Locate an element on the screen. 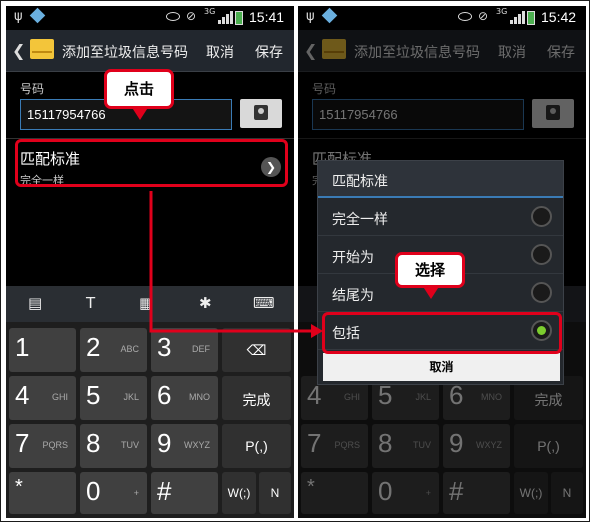 This screenshot has width=590, height=523. key-5: 5JKL is located at coordinates (113, 398).